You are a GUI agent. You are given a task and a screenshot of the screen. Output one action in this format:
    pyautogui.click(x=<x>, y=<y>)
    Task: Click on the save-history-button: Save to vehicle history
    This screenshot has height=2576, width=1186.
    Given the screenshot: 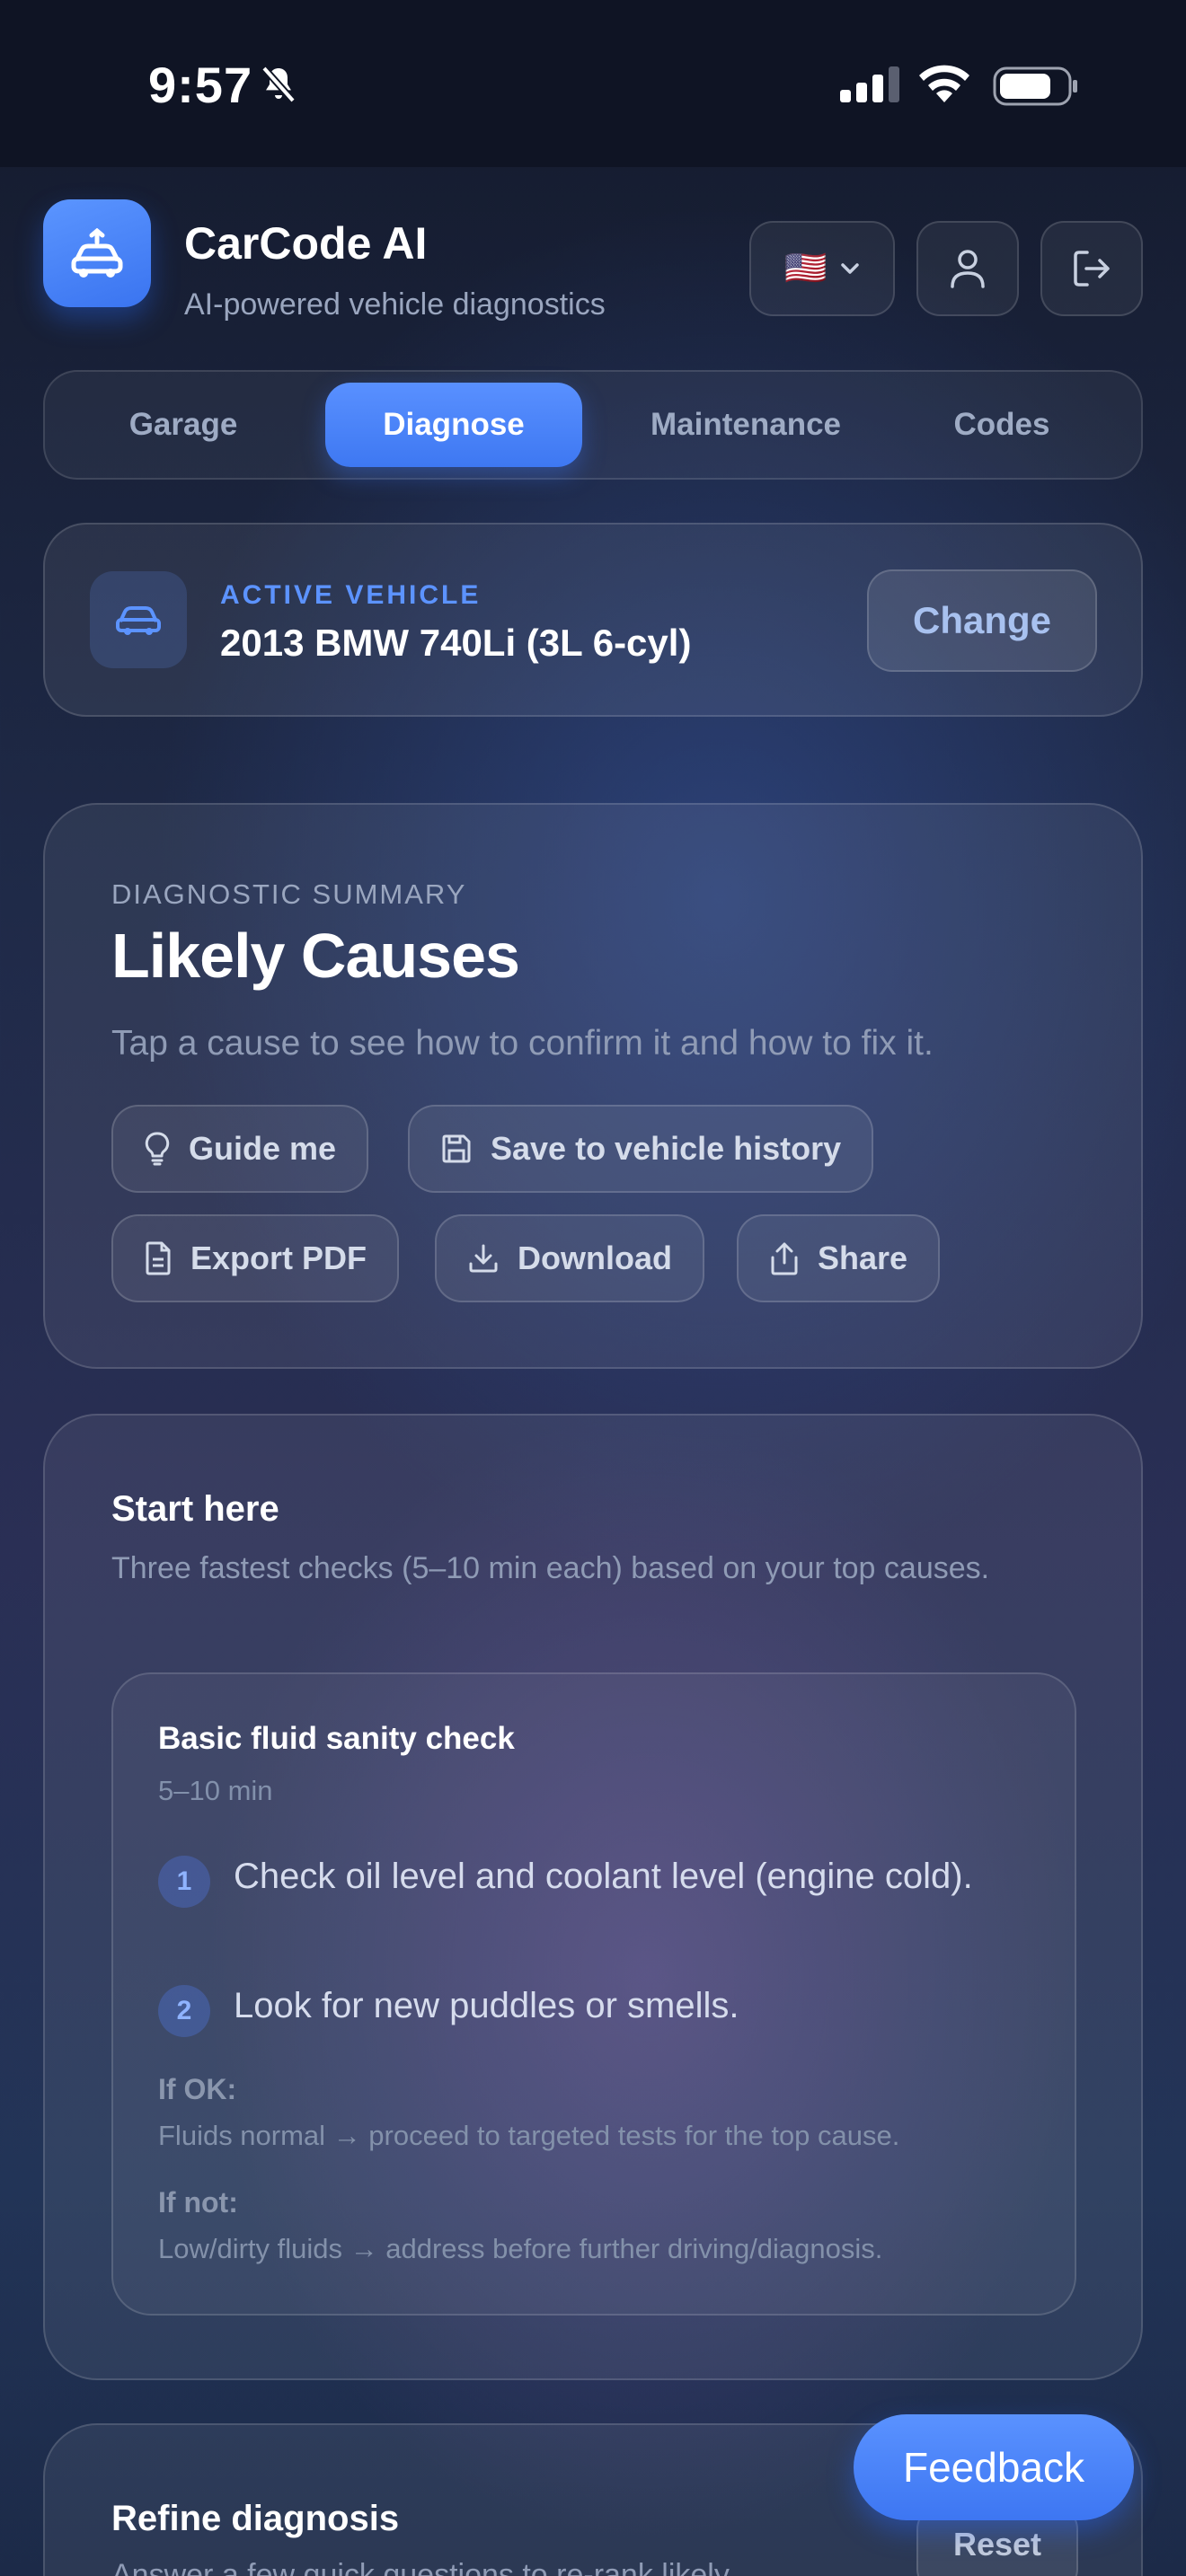 What is the action you would take?
    pyautogui.click(x=641, y=1149)
    